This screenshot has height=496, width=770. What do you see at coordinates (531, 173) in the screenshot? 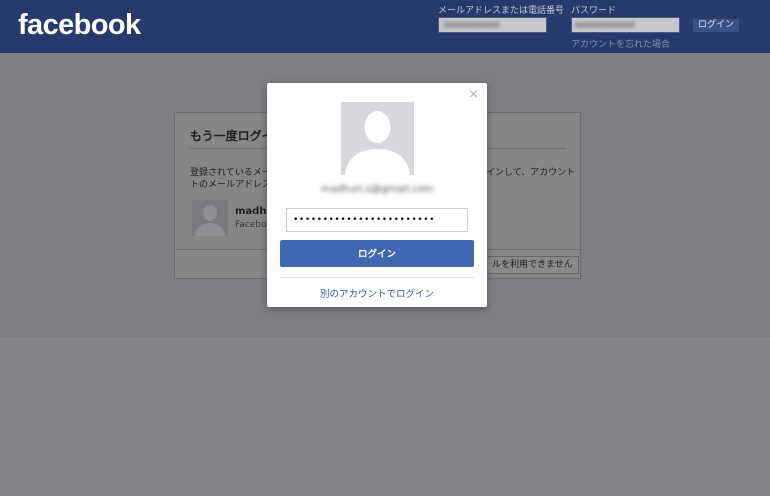
I see `relogin-card-text-end: インして、アカウント` at bounding box center [531, 173].